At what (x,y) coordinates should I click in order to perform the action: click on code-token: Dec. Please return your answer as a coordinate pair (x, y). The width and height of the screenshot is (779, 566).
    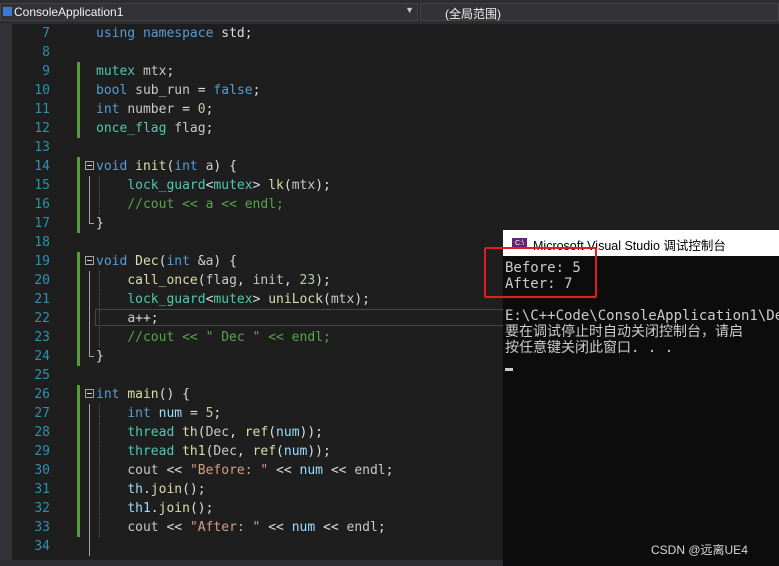
    Looking at the image, I should click on (217, 432).